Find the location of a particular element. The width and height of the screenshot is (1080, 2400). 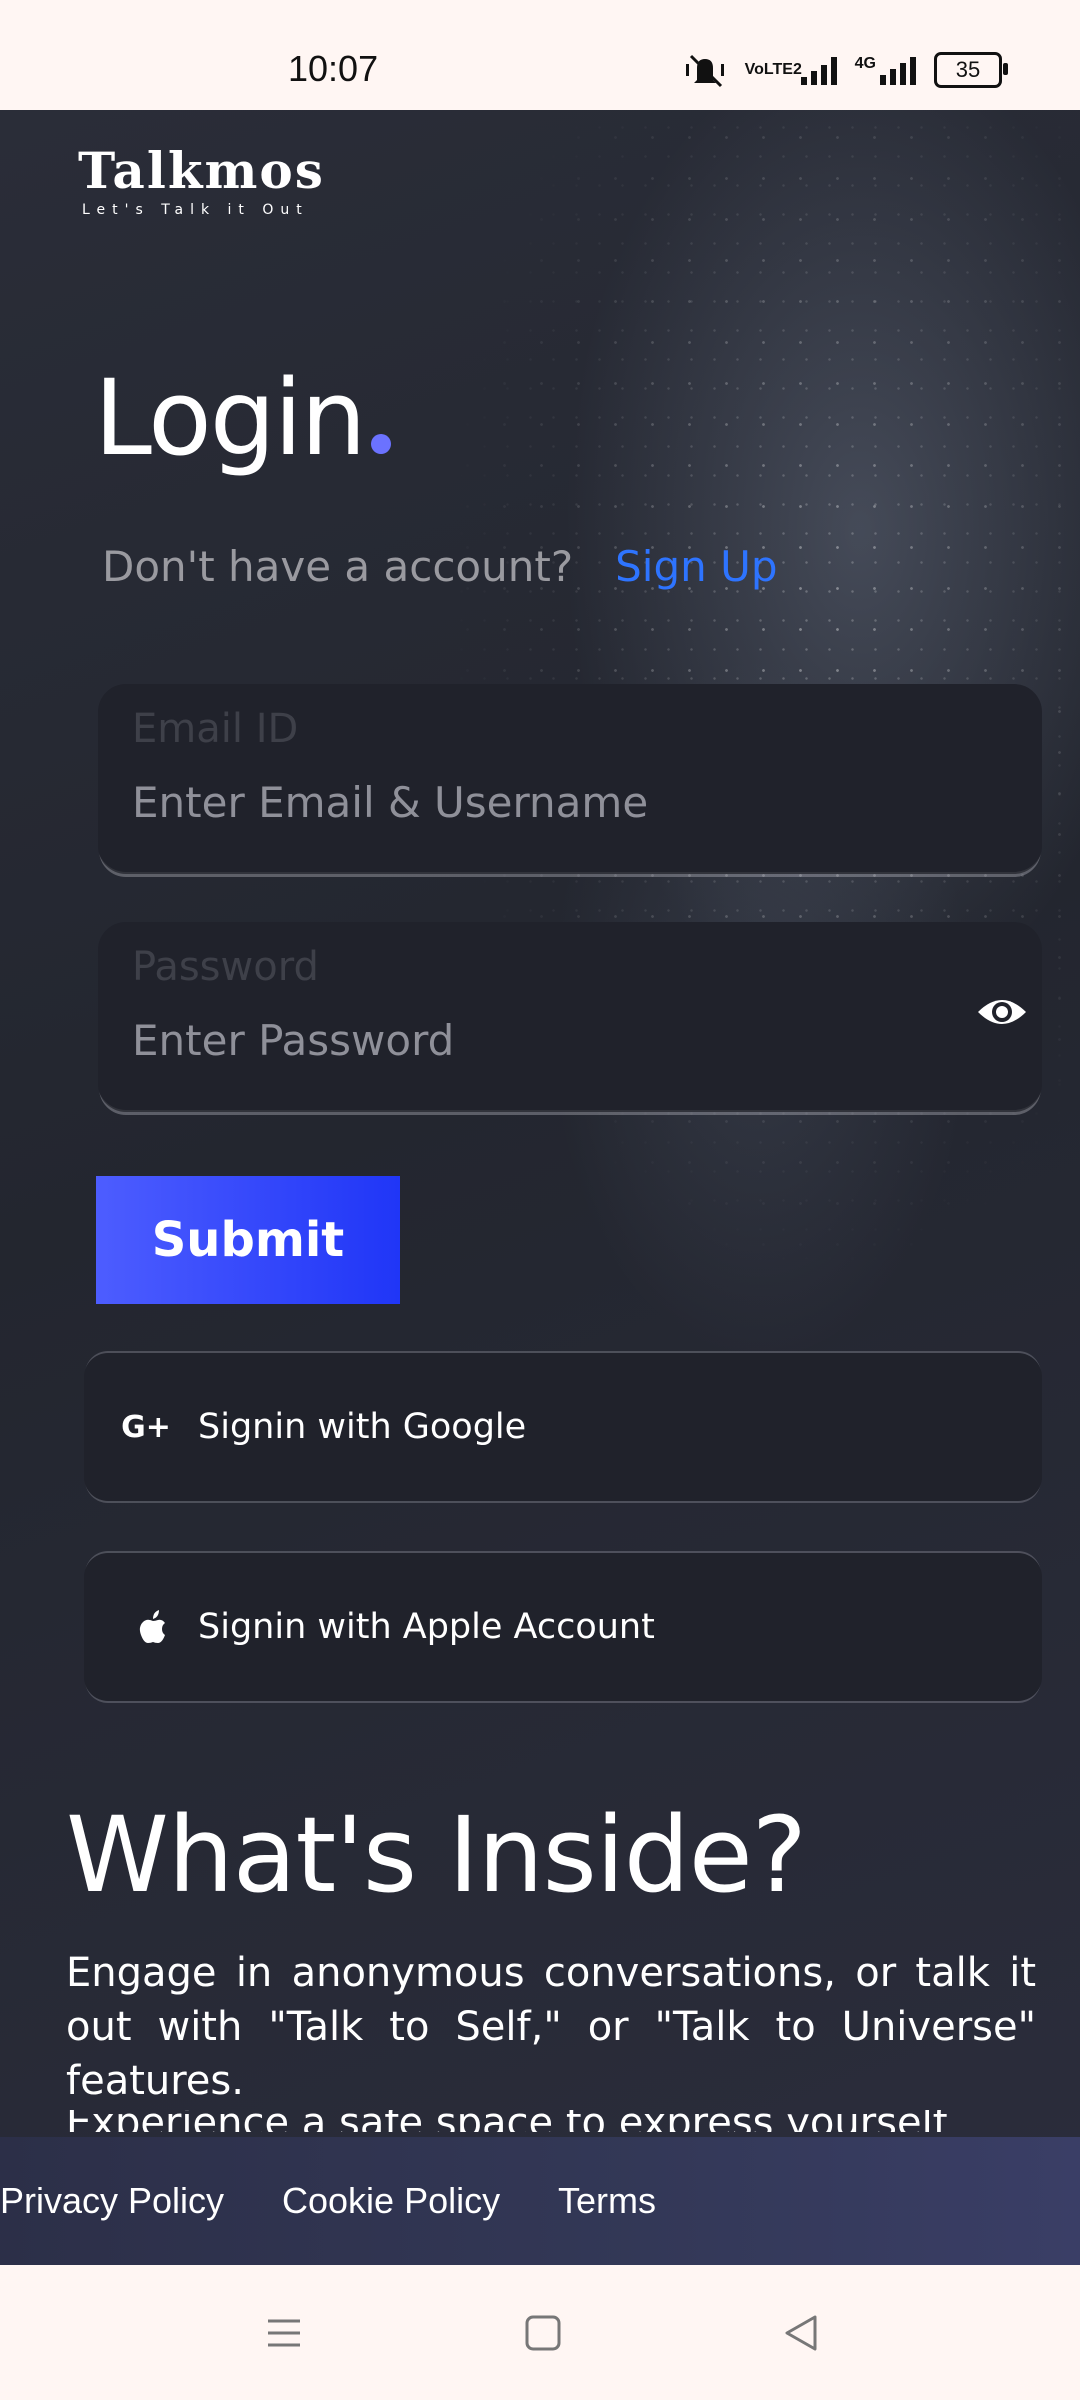

google-signin-label: Signin with Google is located at coordinates (362, 1427).